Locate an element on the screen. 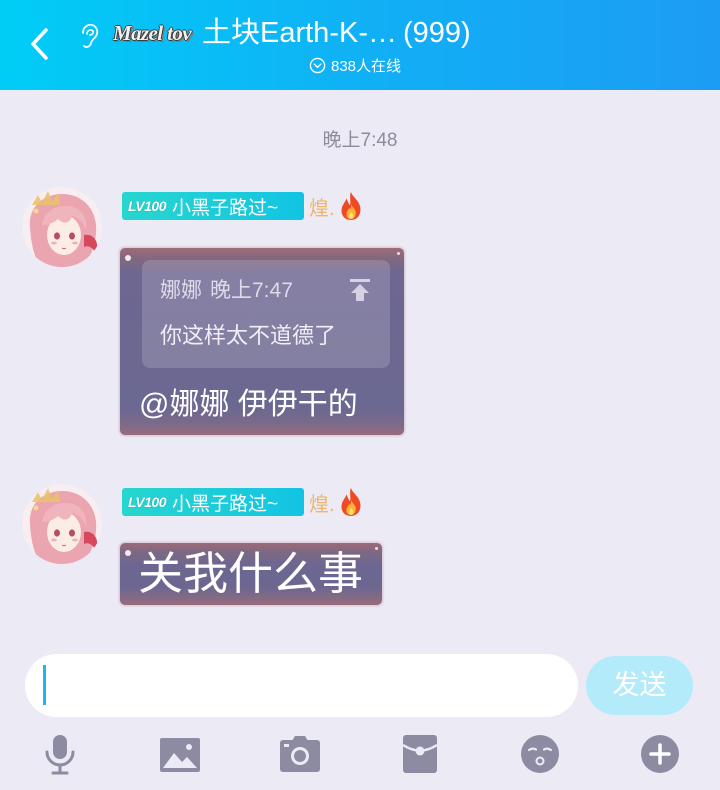  photo-button is located at coordinates (180, 754).